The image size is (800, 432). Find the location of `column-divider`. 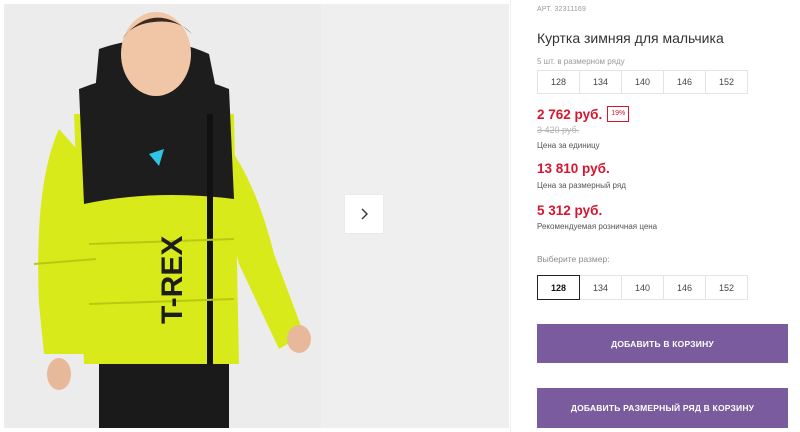

column-divider is located at coordinates (510, 216).